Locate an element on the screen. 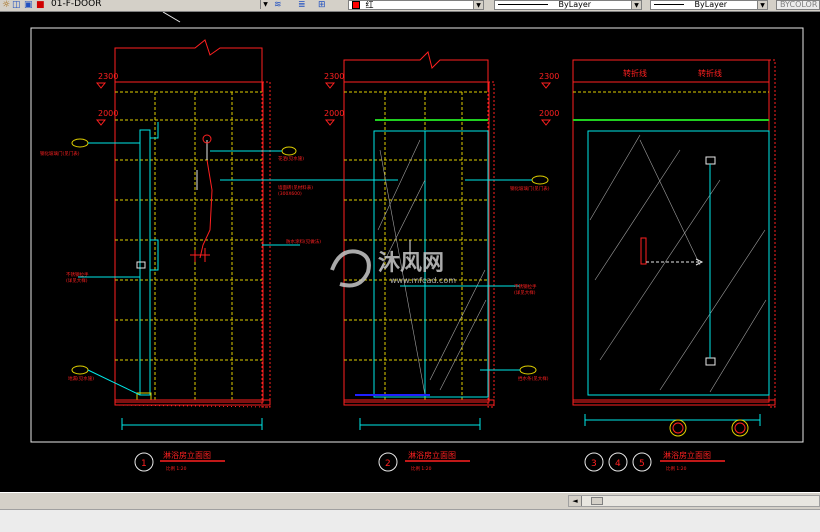 The width and height of the screenshot is (820, 532). linetype-preview is located at coordinates (523, 4).